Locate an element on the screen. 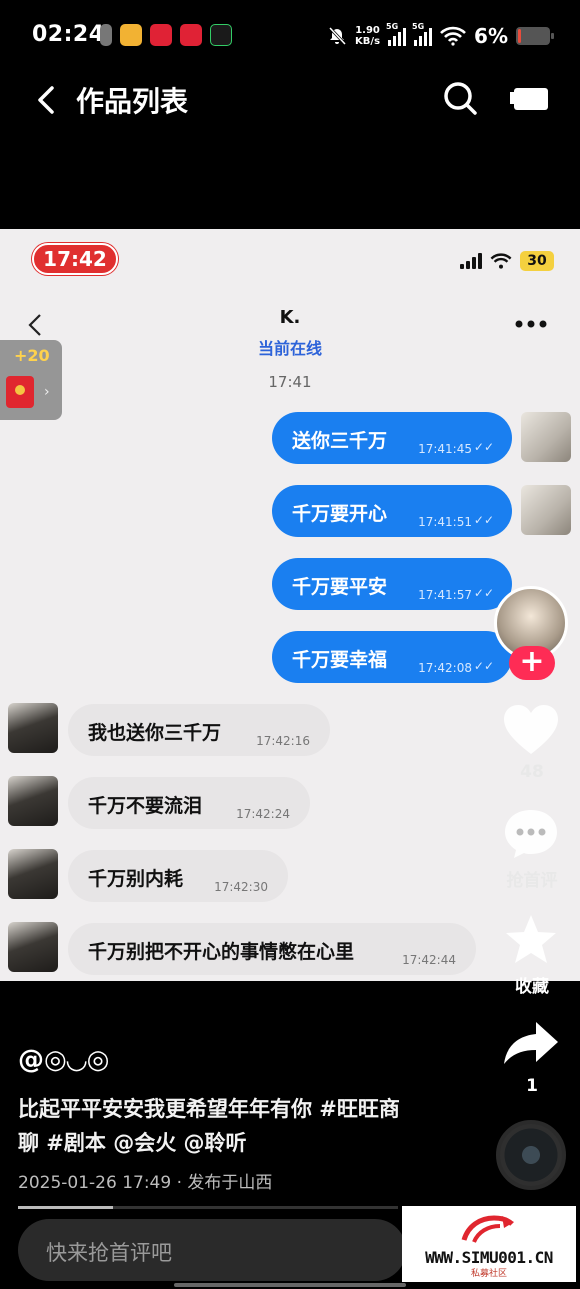 Image resolution: width=580 pixels, height=1289 pixels. signal-icon is located at coordinates (471, 261).